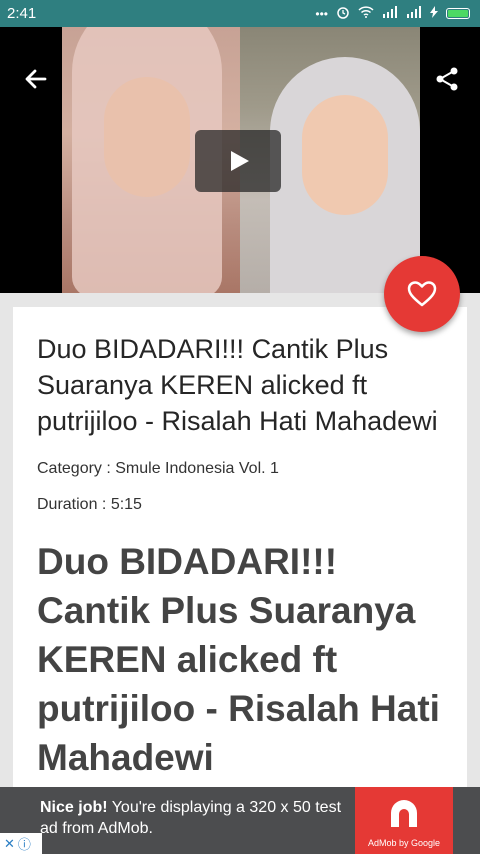 The height and width of the screenshot is (854, 480). I want to click on alarm-icon, so click(343, 13).